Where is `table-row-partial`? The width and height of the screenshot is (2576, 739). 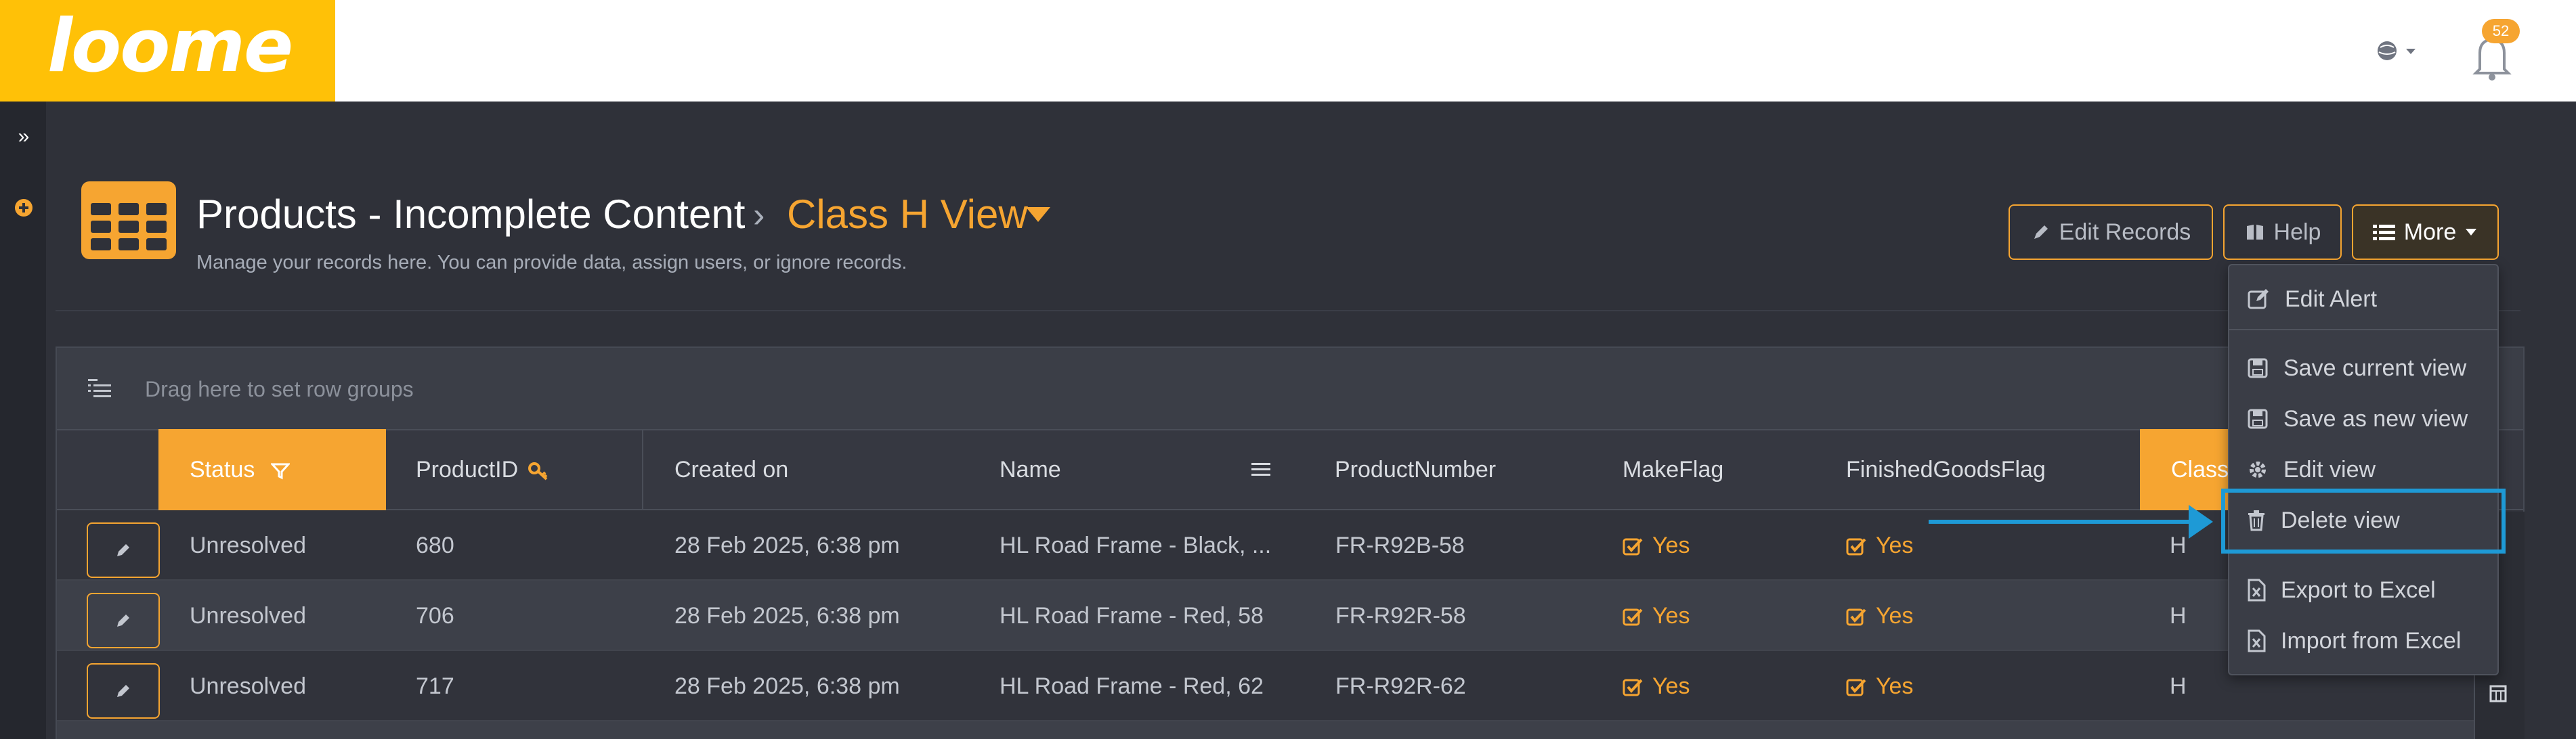 table-row-partial is located at coordinates (1265, 730).